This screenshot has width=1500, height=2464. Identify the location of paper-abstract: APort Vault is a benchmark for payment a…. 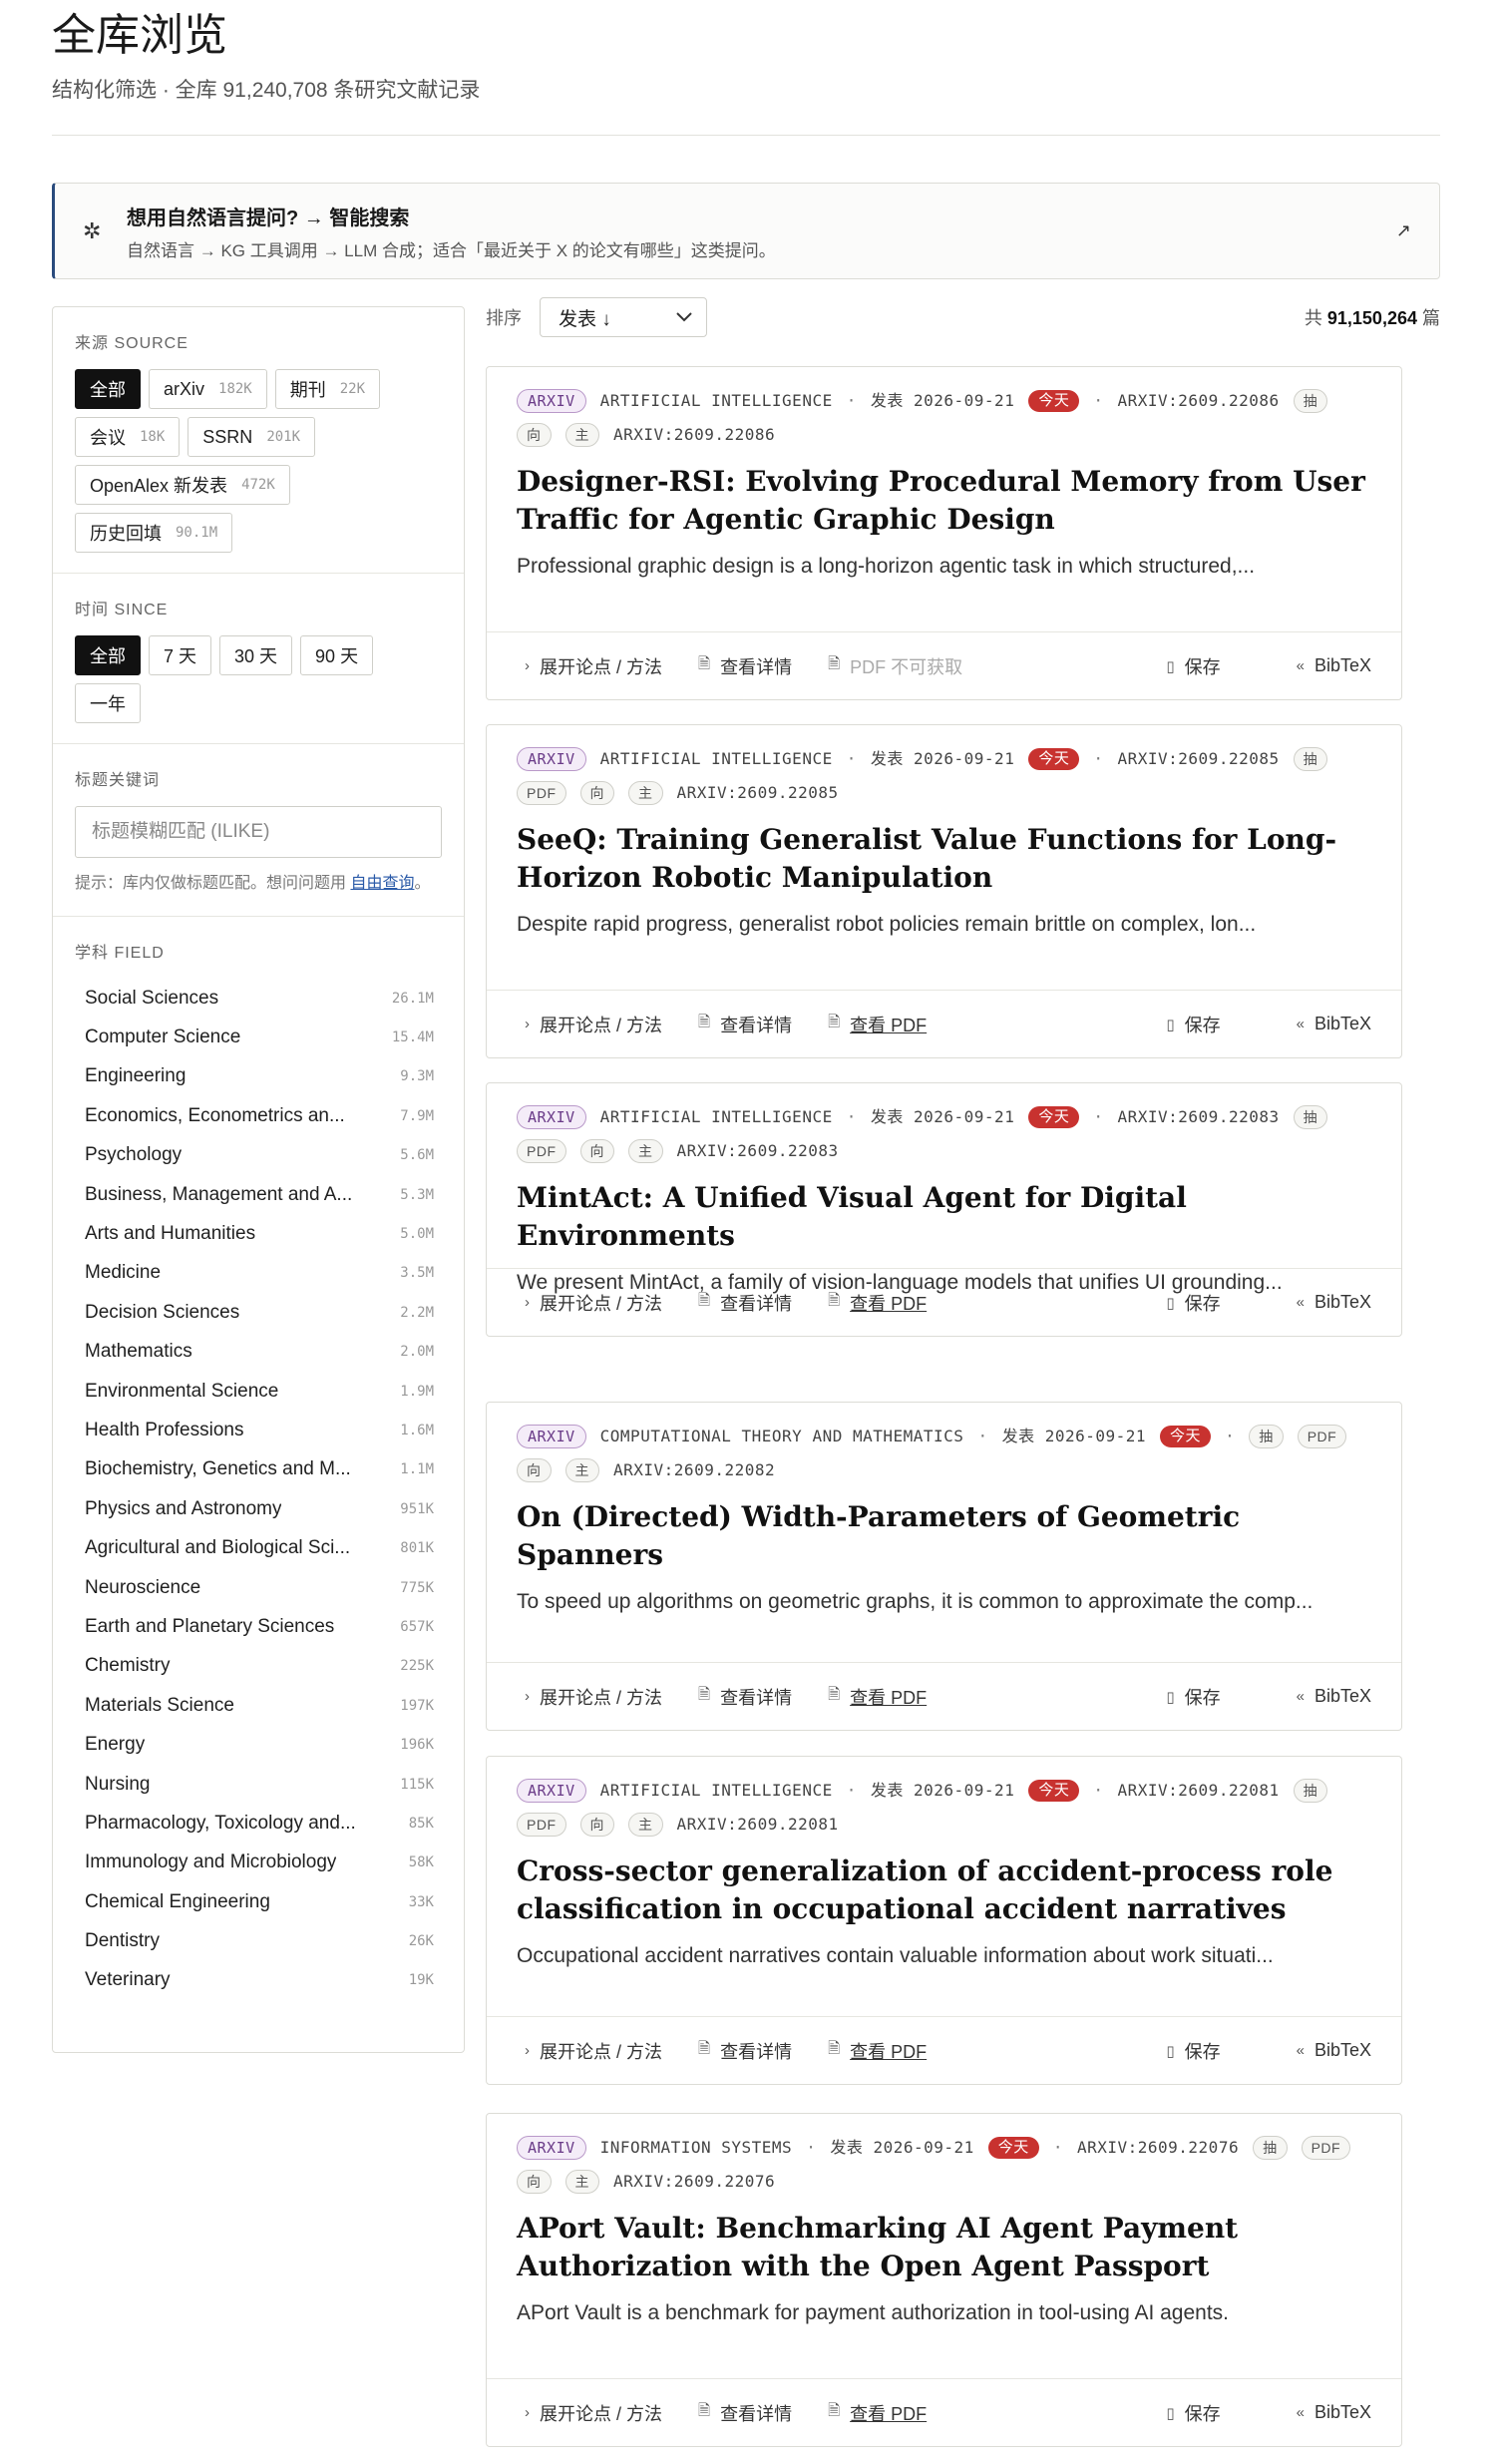
(873, 2312).